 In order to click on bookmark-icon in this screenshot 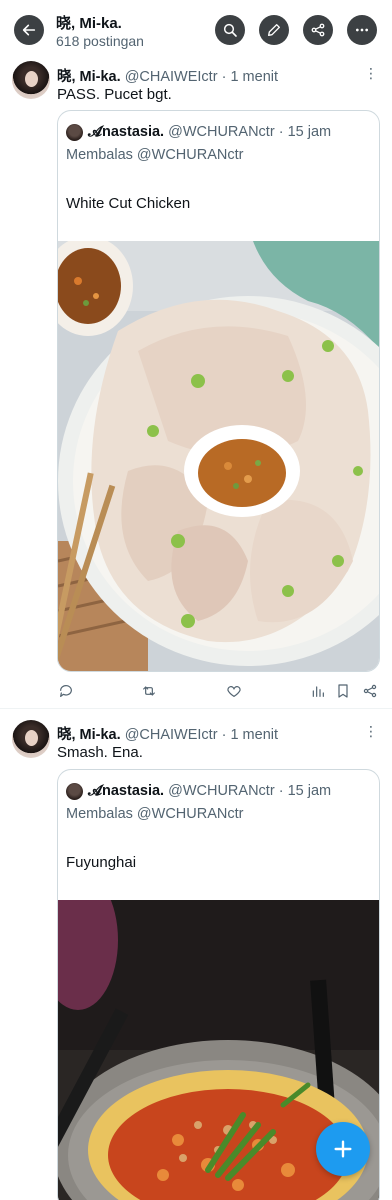, I will do `click(343, 691)`.